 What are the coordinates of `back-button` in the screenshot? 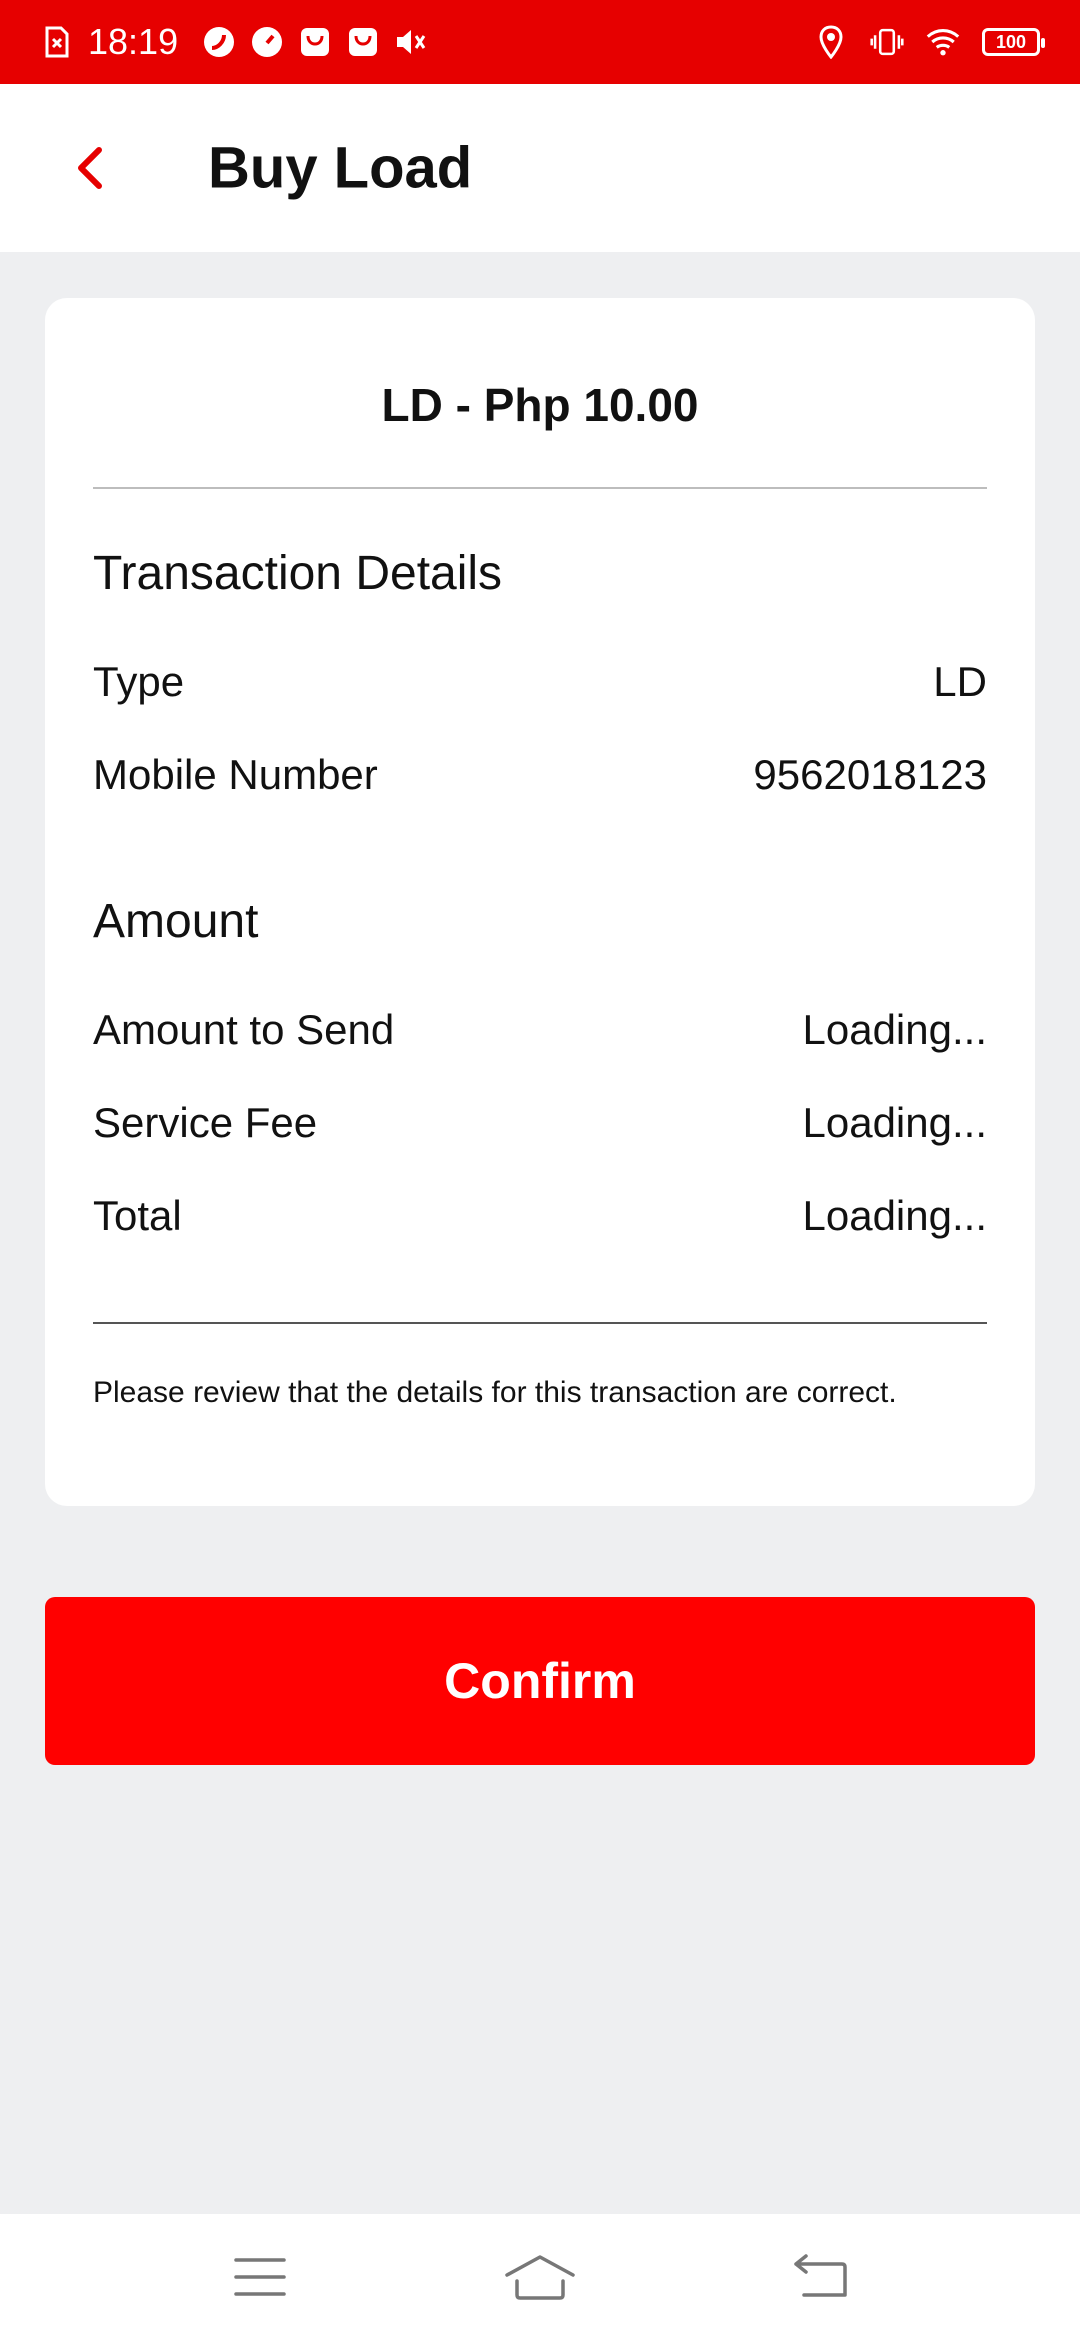 It's located at (90, 168).